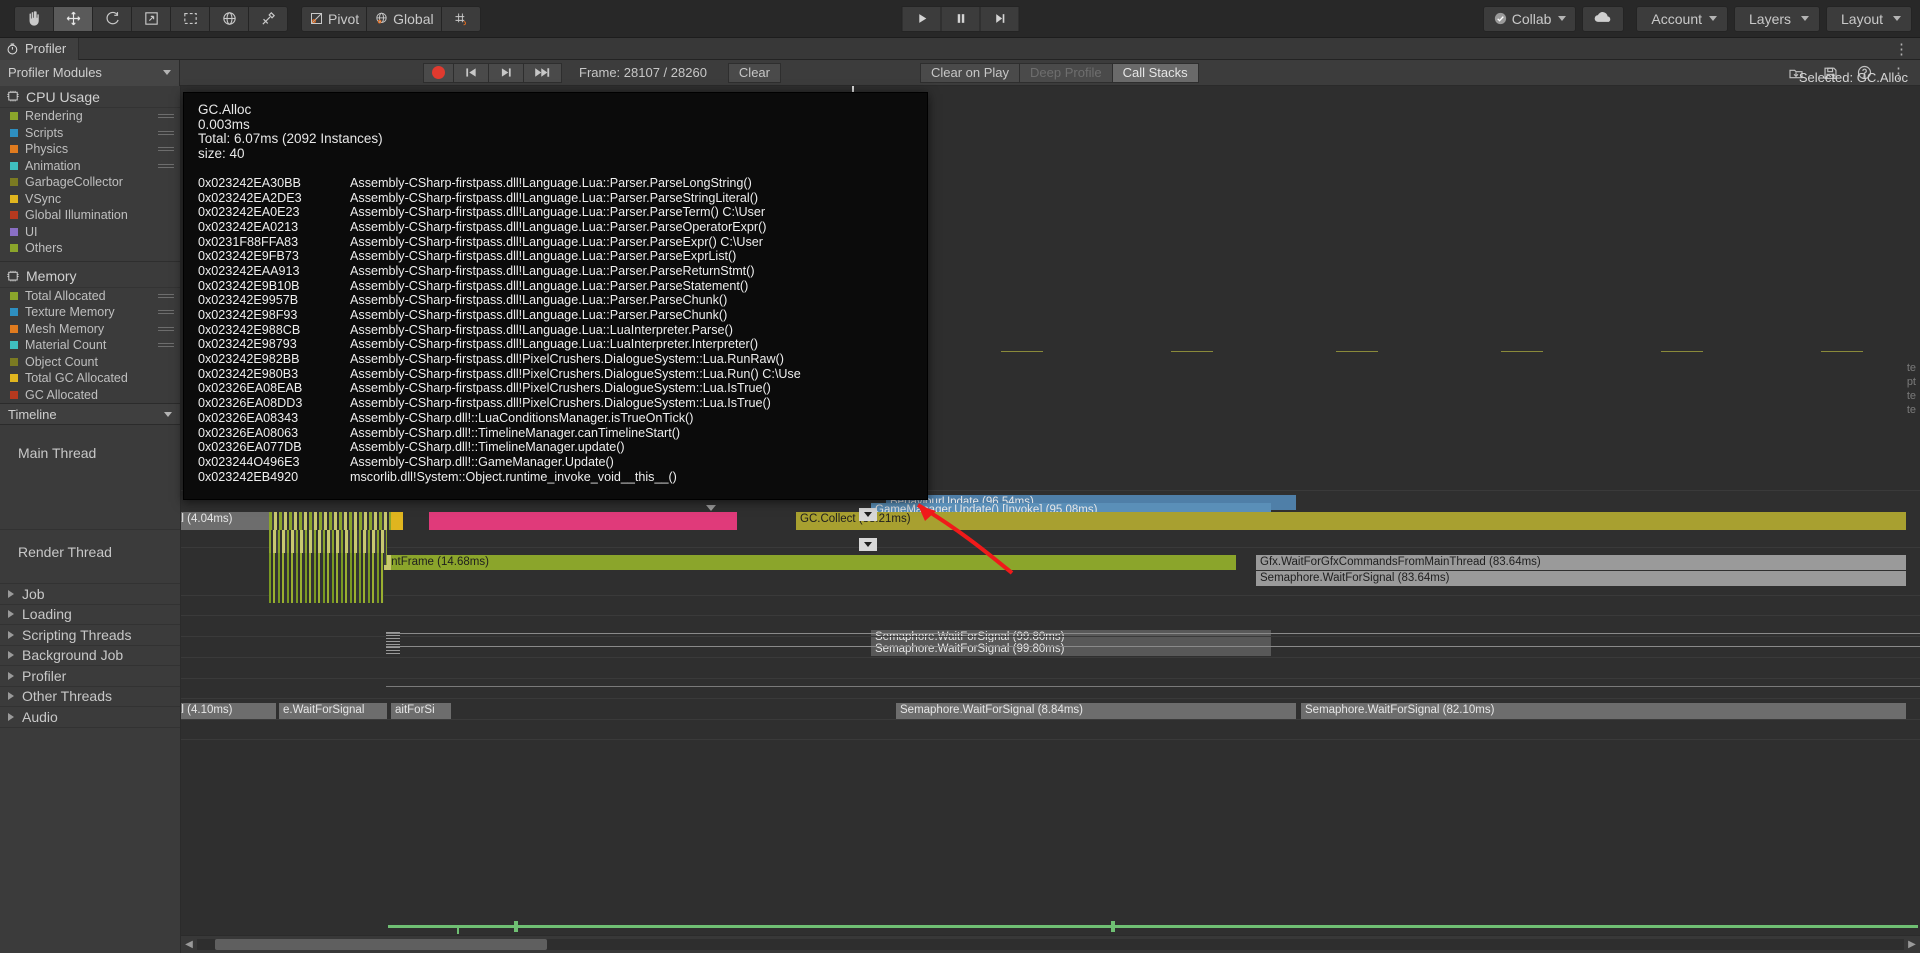 The height and width of the screenshot is (953, 1920). What do you see at coordinates (960, 18) in the screenshot?
I see `pause-button` at bounding box center [960, 18].